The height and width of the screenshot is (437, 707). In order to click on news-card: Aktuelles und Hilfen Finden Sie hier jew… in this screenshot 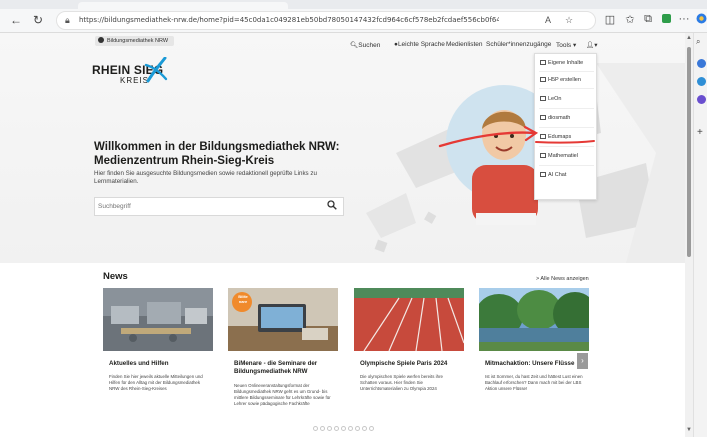, I will do `click(158, 358)`.